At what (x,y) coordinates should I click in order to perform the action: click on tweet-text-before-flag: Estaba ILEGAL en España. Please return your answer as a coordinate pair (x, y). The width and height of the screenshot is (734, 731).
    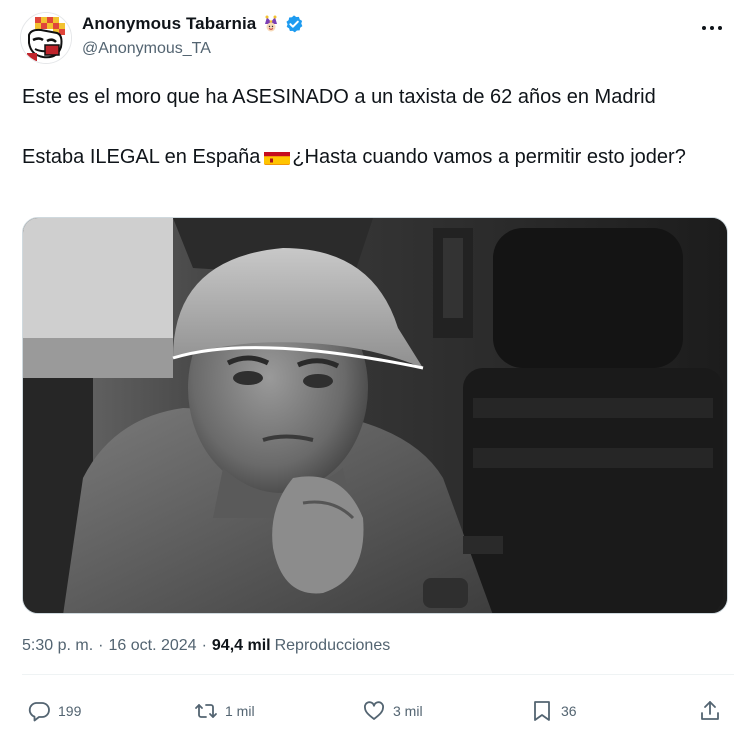
    Looking at the image, I should click on (141, 157).